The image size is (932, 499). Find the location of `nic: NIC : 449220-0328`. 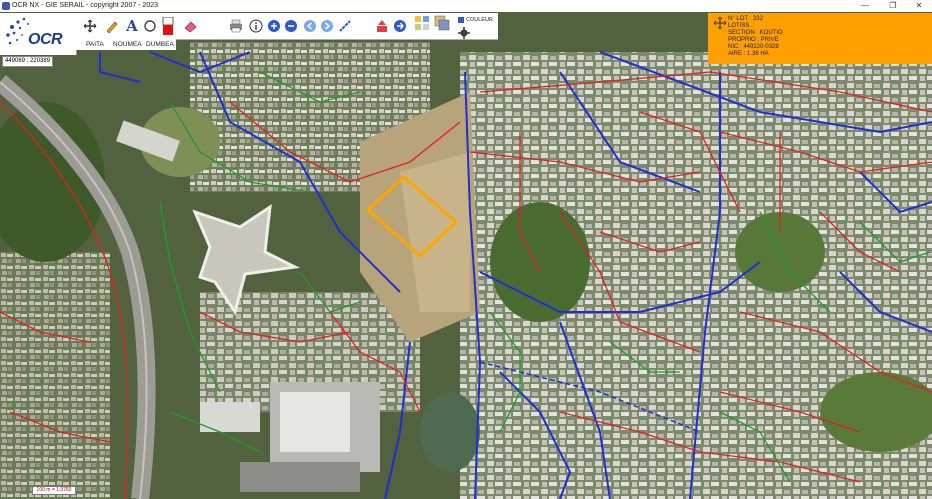

nic: NIC : 449220-0328 is located at coordinates (753, 47).